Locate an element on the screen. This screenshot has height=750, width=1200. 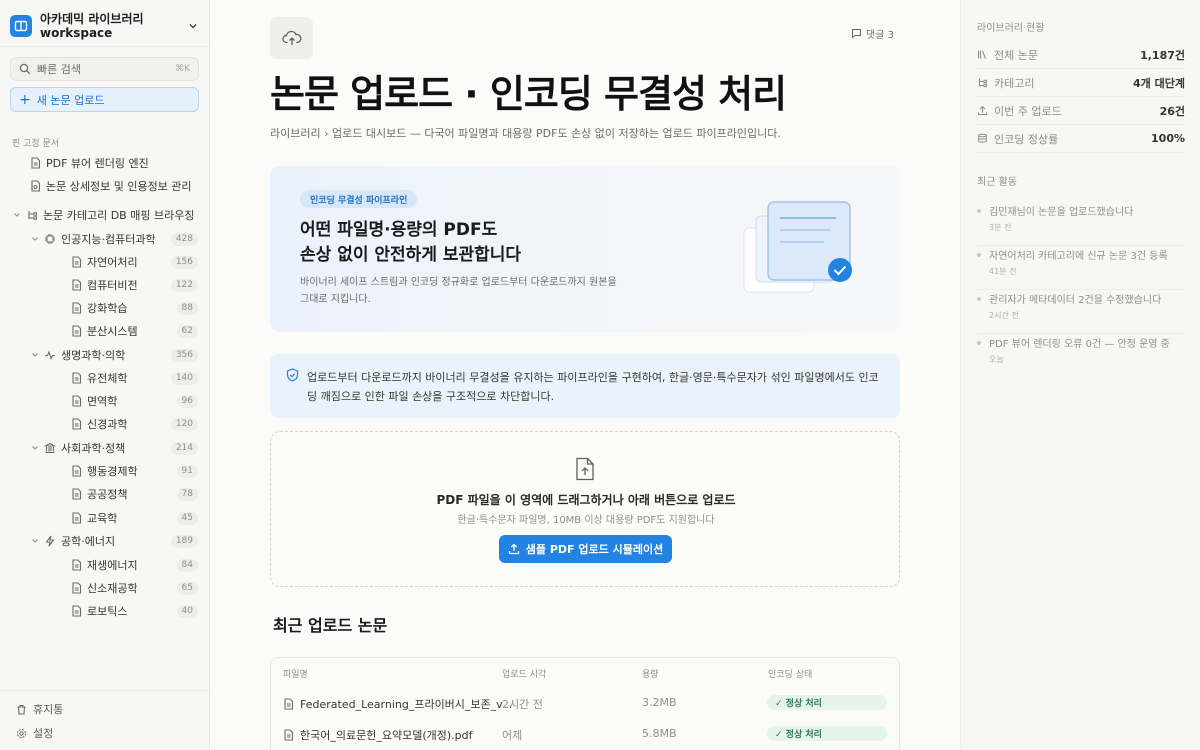
activity-item: 자연어처리 카테고리에 신규 논문 3건 등록 41분 전 is located at coordinates (1081, 268).